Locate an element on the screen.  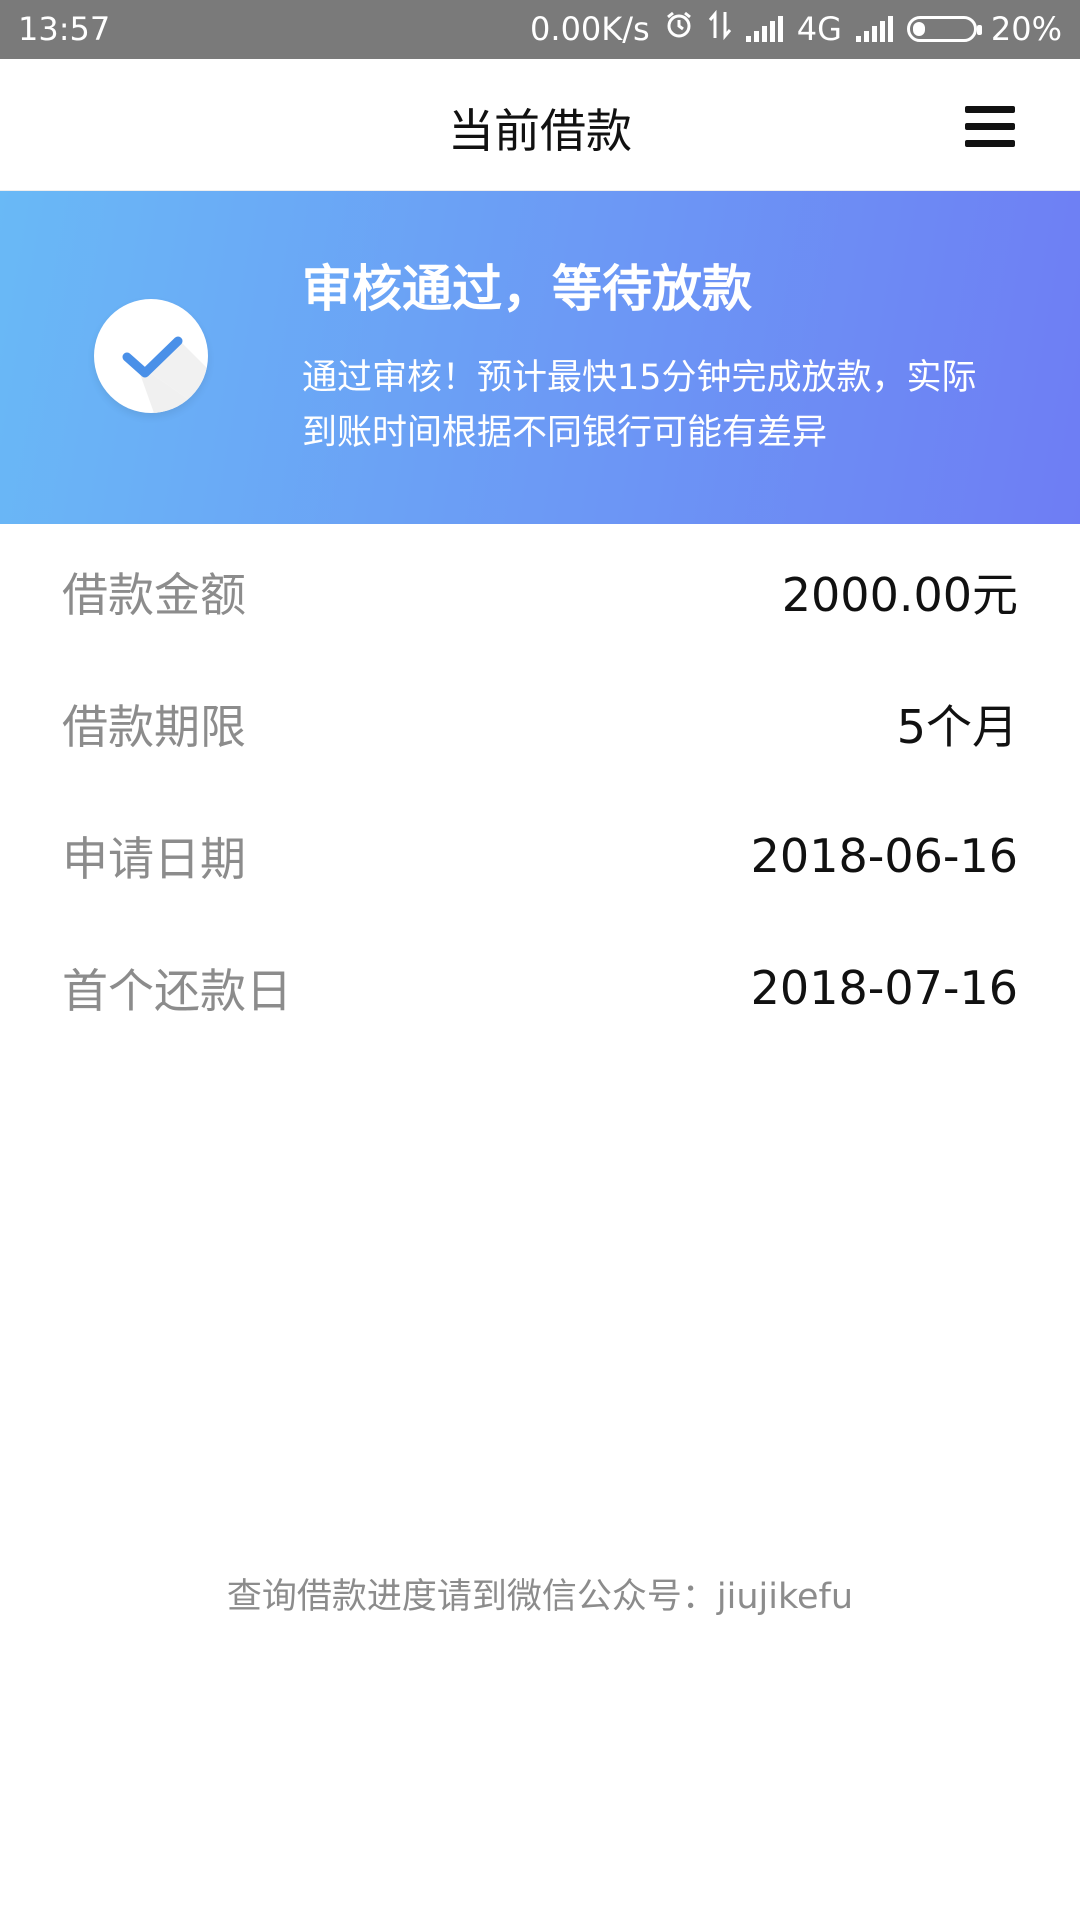
detail-row-term: 借款期限 5个月 is located at coordinates (540, 722).